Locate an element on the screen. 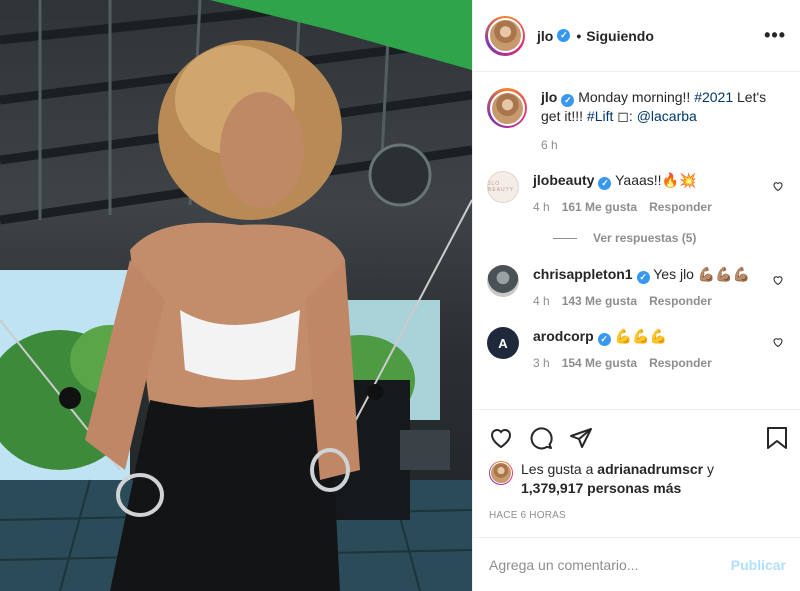  add-comment-bar: Publicar is located at coordinates (636, 564).